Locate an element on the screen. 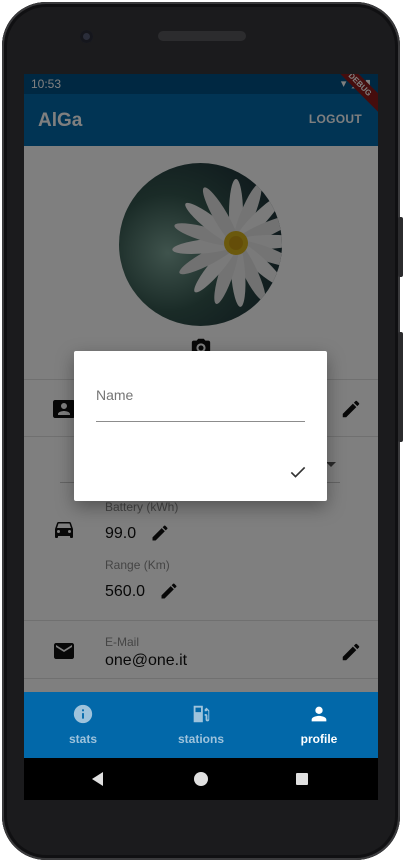  home-icon is located at coordinates (201, 779).